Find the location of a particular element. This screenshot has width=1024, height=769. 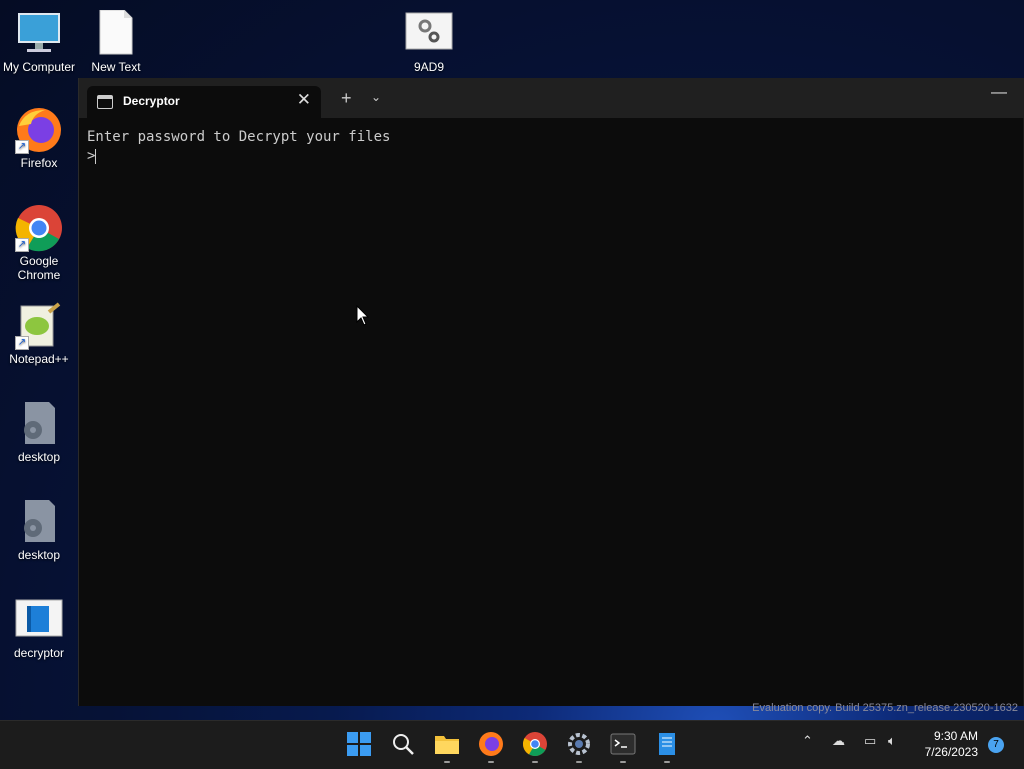

firefox-icon: ↗ is located at coordinates (39, 130).